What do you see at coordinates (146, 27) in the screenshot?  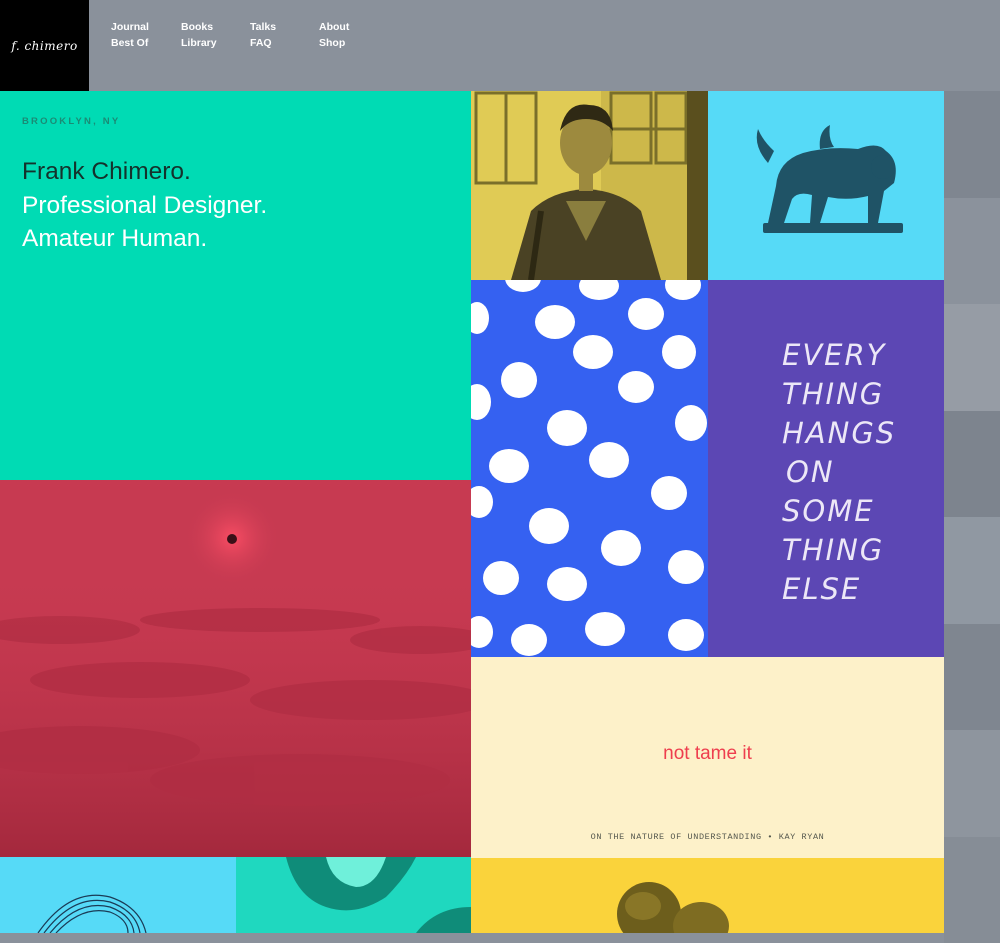 I see `nav-link-journal: Journal` at bounding box center [146, 27].